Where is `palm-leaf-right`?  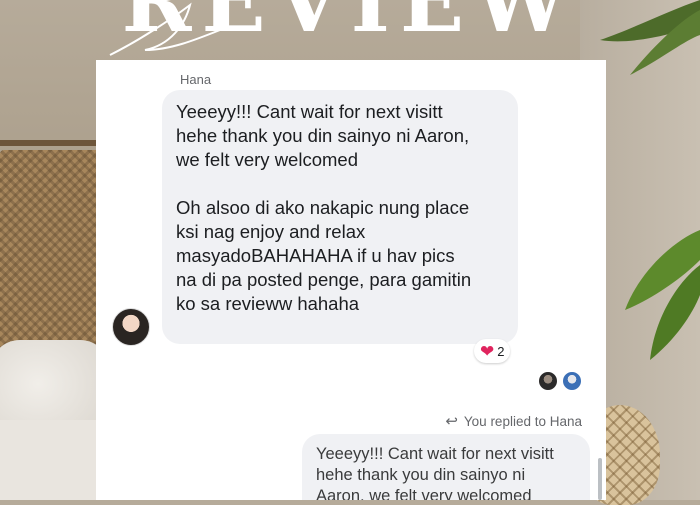
palm-leaf-right is located at coordinates (662, 295).